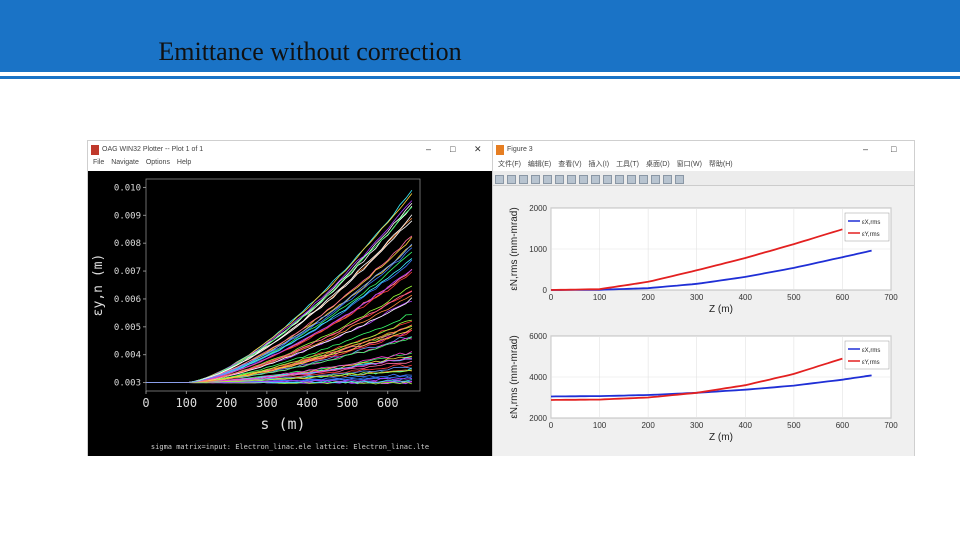 This screenshot has width=960, height=540. Describe the element at coordinates (607, 179) in the screenshot. I see `datatip-icon` at that location.